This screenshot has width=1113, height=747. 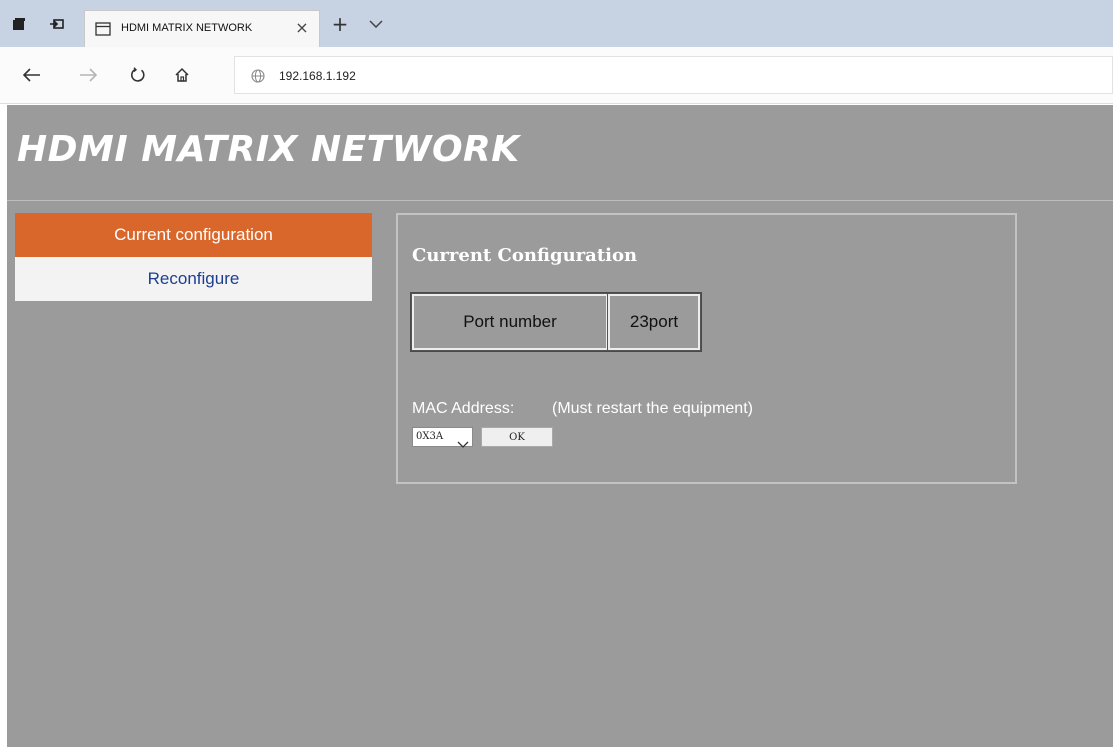 What do you see at coordinates (57, 24) in the screenshot?
I see `tab-switch-icon` at bounding box center [57, 24].